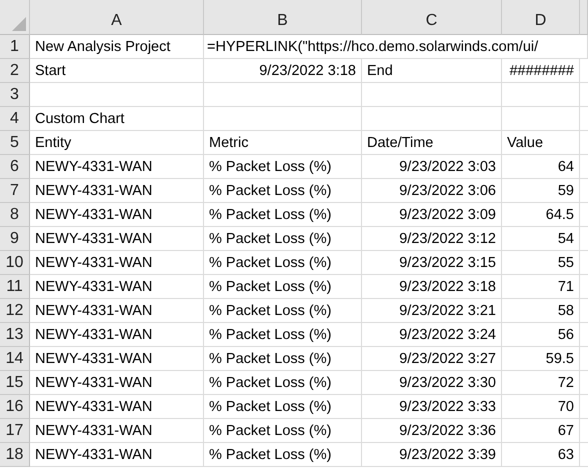 The image size is (588, 470). I want to click on row-header: 4, so click(15, 119).